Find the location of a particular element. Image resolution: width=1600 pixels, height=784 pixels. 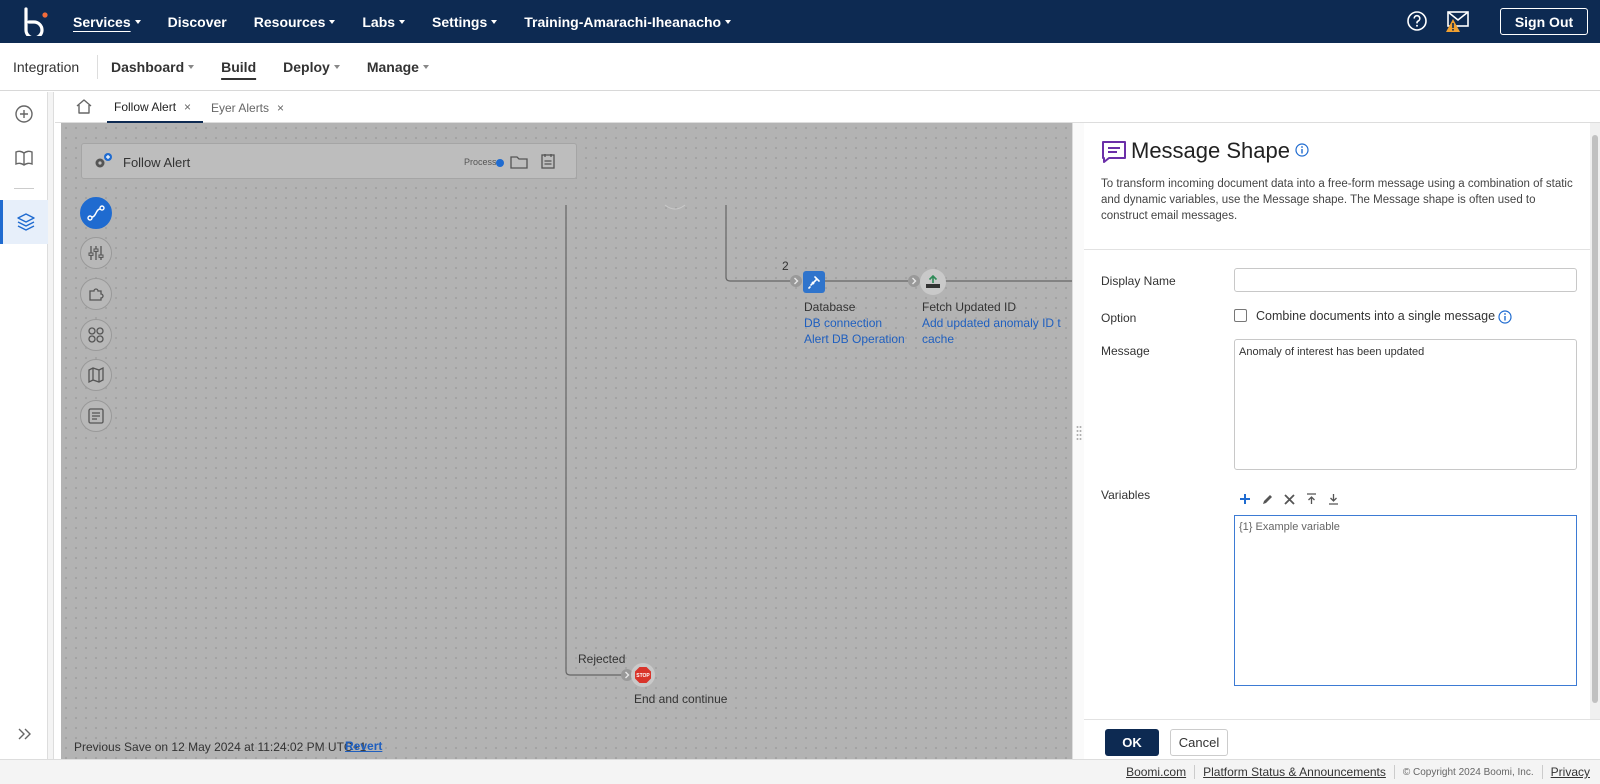

home-icon is located at coordinates (84, 106).